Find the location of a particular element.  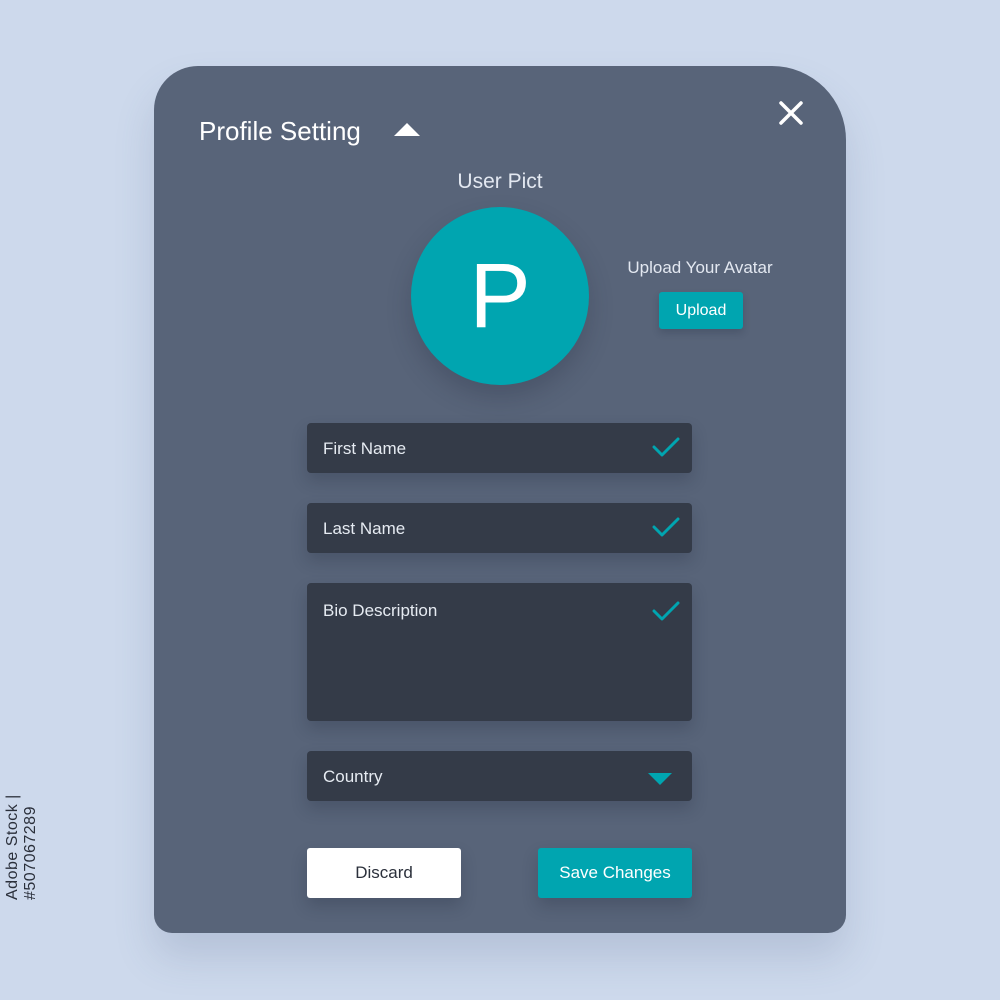

upload-avatar-label: Upload Your Avatar is located at coordinates (700, 267).